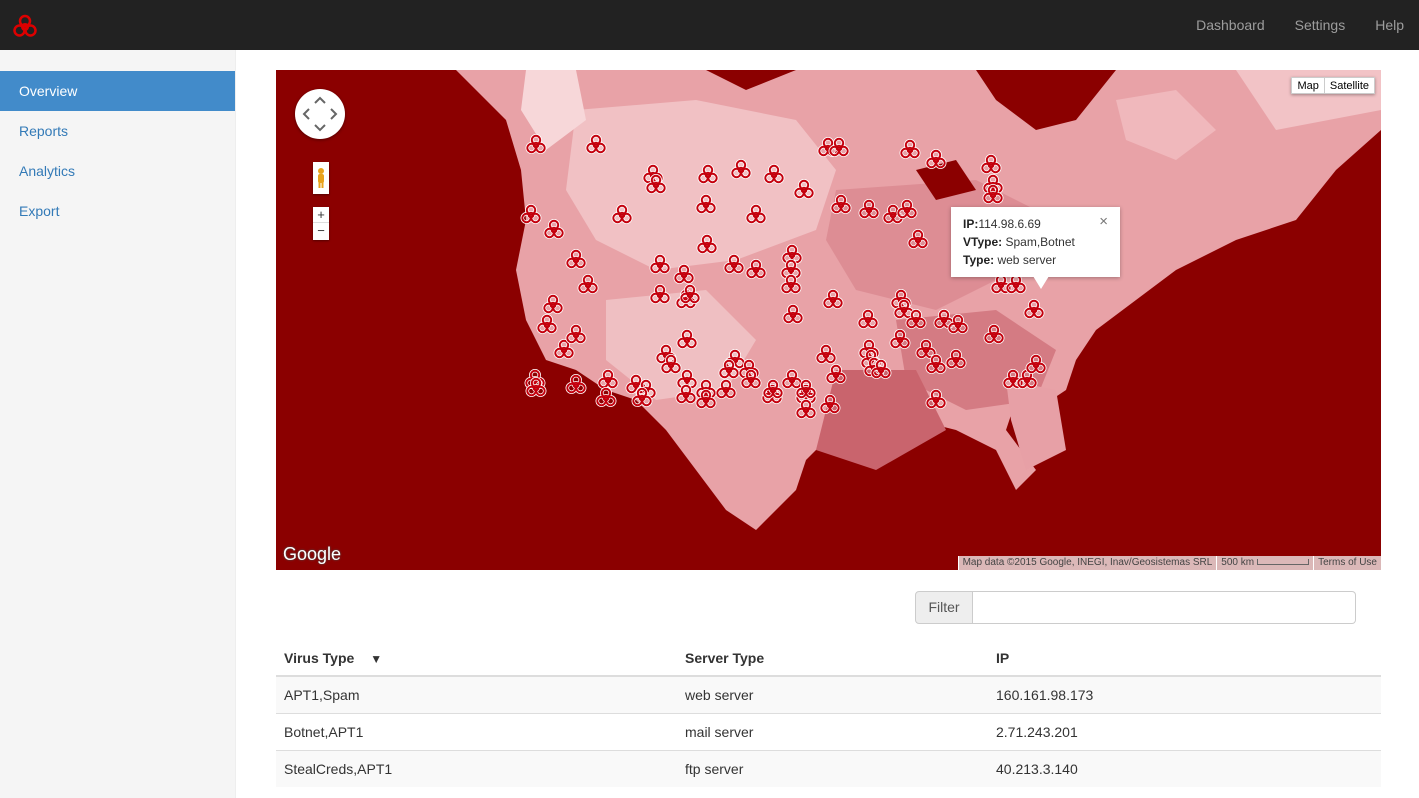  I want to click on info-ip-label: IP:, so click(971, 224).